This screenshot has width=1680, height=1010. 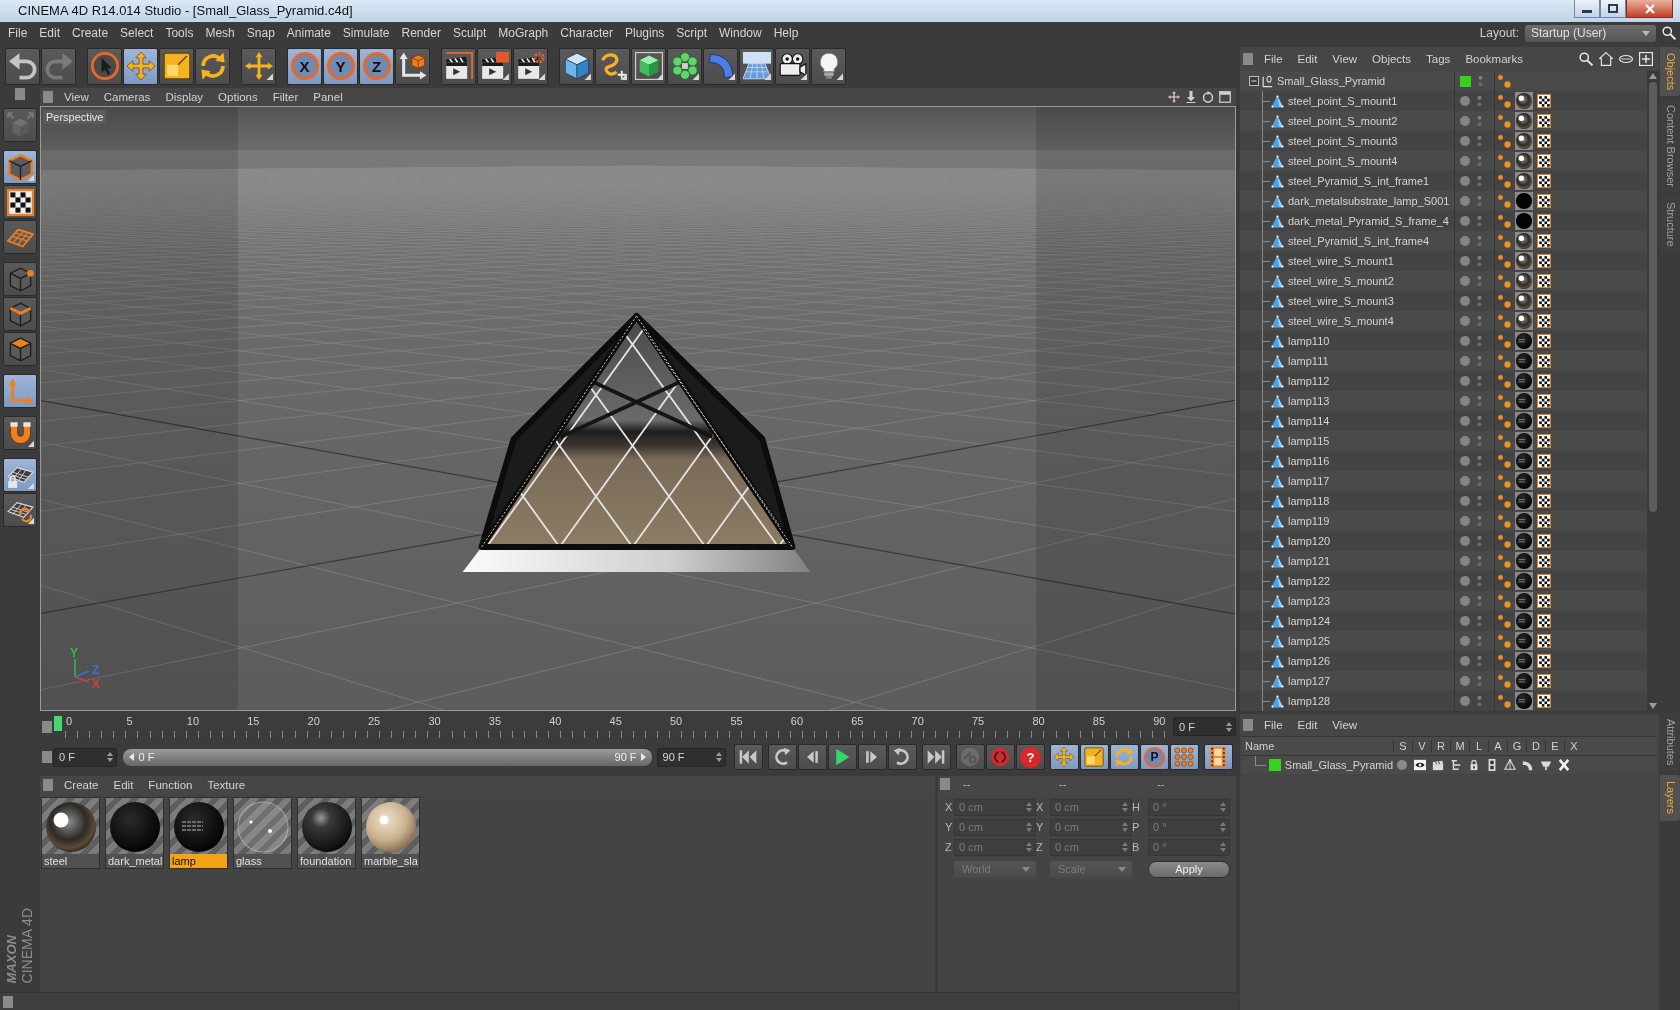 I want to click on menu-item: Display, so click(x=185, y=97).